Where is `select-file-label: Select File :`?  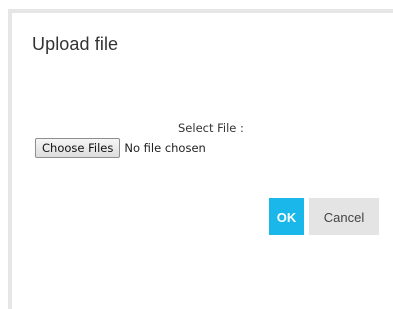 select-file-label: Select File : is located at coordinates (211, 128).